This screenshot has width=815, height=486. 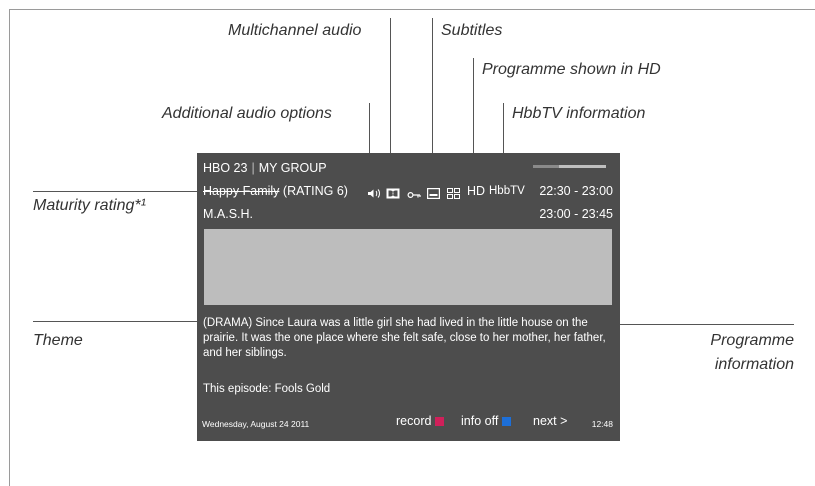 I want to click on episode-info: This episode: Fools Gold, so click(x=267, y=389).